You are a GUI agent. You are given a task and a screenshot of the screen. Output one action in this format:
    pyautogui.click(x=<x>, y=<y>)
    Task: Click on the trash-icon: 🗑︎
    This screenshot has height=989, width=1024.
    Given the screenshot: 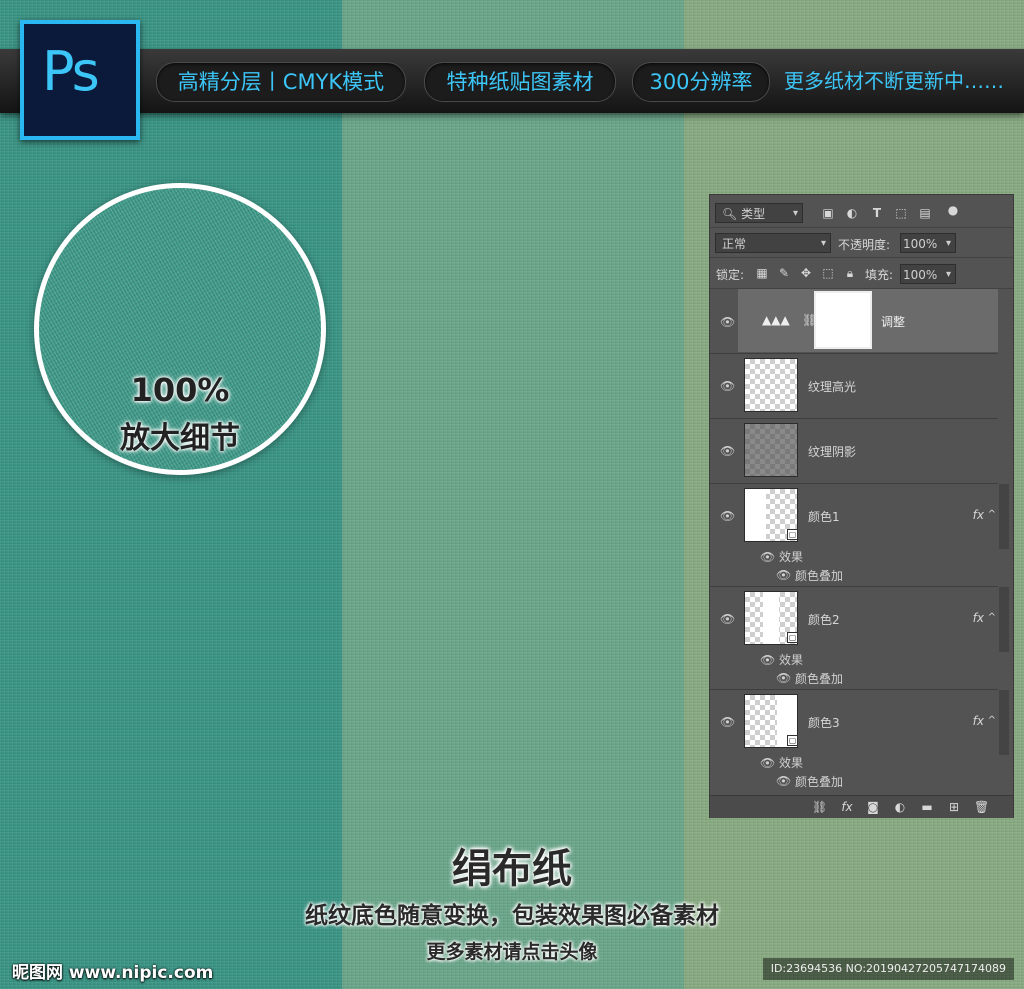 What is the action you would take?
    pyautogui.click(x=981, y=807)
    